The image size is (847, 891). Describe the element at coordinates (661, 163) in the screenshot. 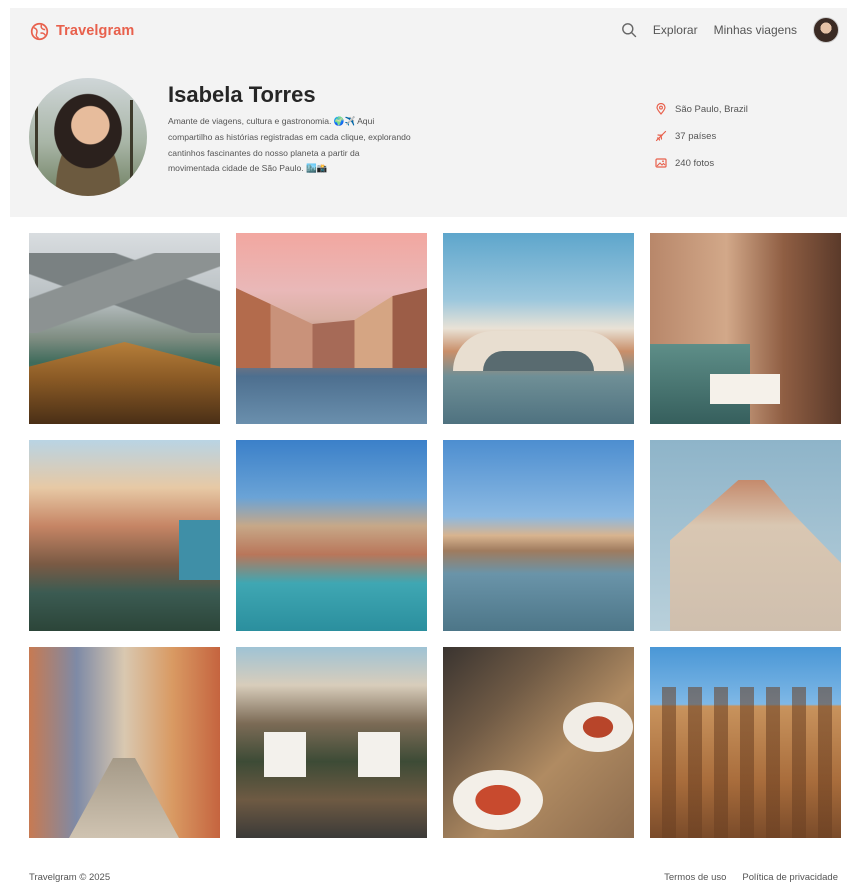

I see `photo-icon` at that location.